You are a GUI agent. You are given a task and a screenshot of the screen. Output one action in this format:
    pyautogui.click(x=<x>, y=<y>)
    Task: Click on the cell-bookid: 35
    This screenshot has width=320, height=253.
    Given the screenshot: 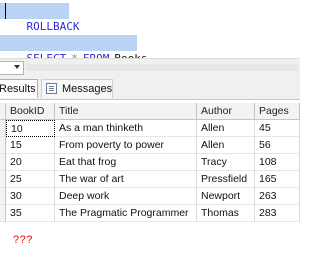 What is the action you would take?
    pyautogui.click(x=30, y=213)
    